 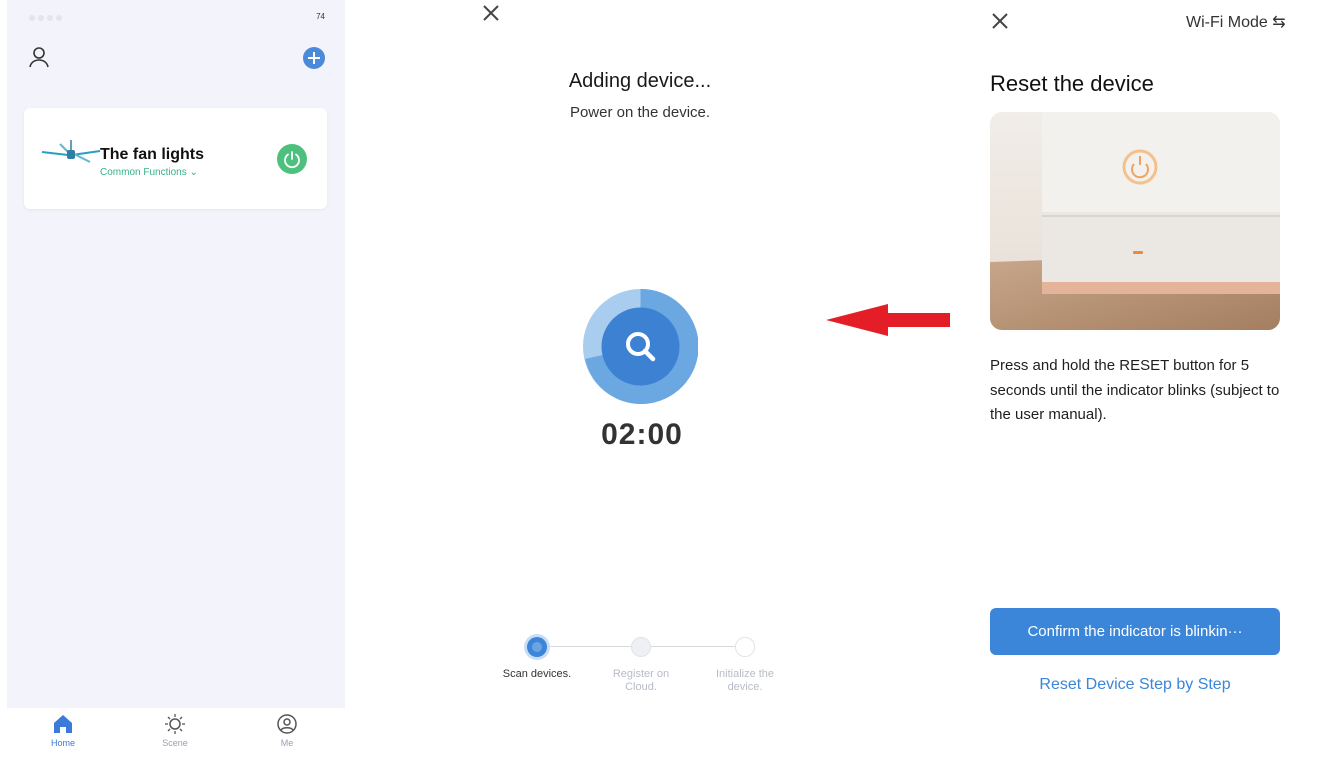 I want to click on power-button, so click(x=292, y=159).